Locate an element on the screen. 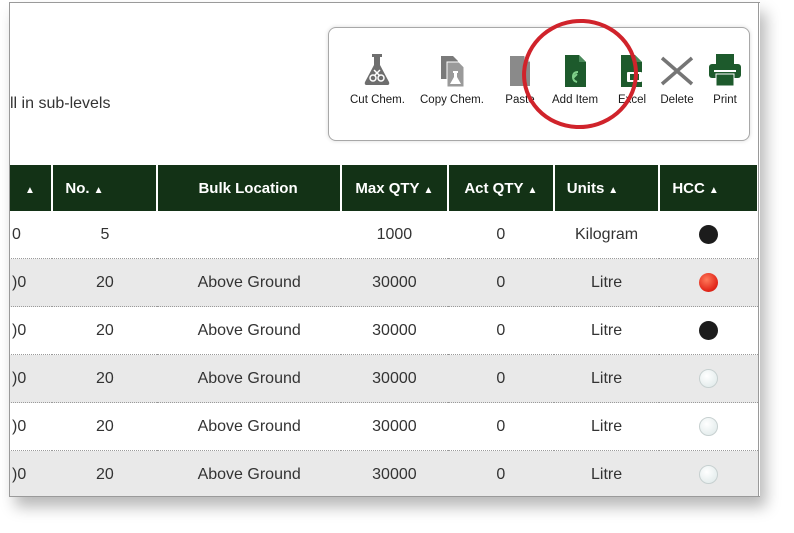  printer-icon is located at coordinates (725, 72).